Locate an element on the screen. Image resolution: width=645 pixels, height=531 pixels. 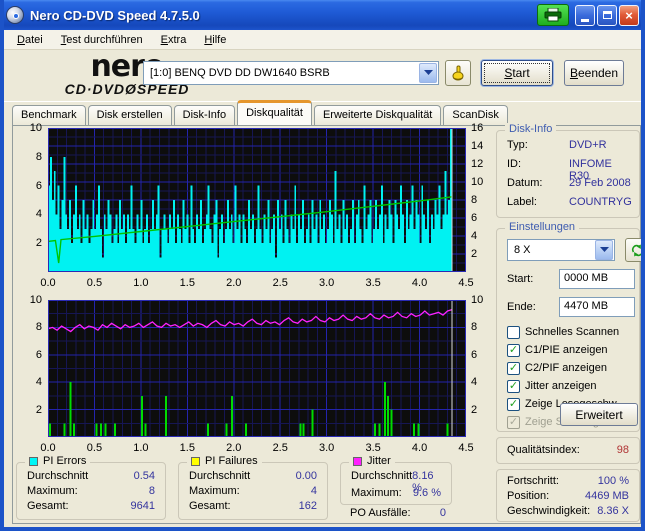
drive-select: [1:0] BENQ DVD DD DW1640 BSRB is located at coordinates (291, 73).